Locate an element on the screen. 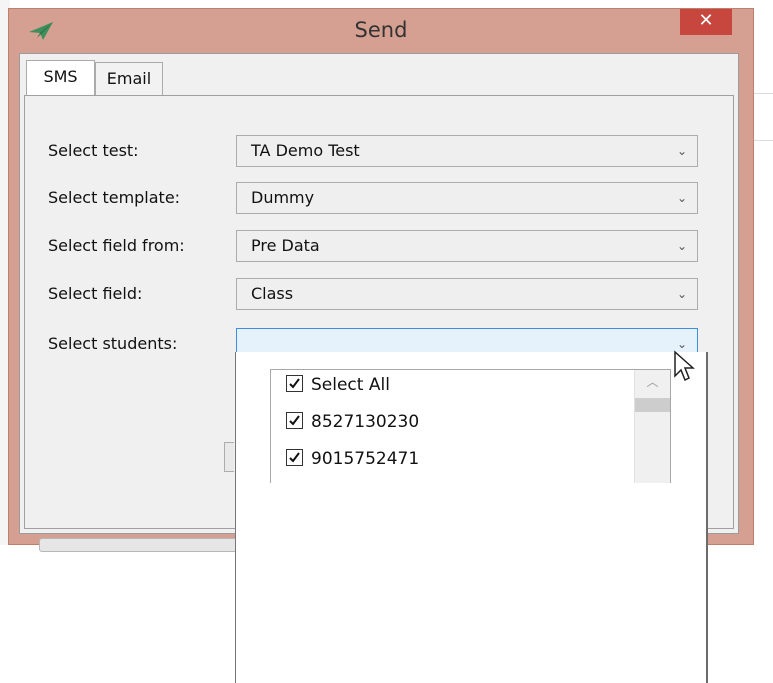  select-students-label: Select students: is located at coordinates (113, 343).